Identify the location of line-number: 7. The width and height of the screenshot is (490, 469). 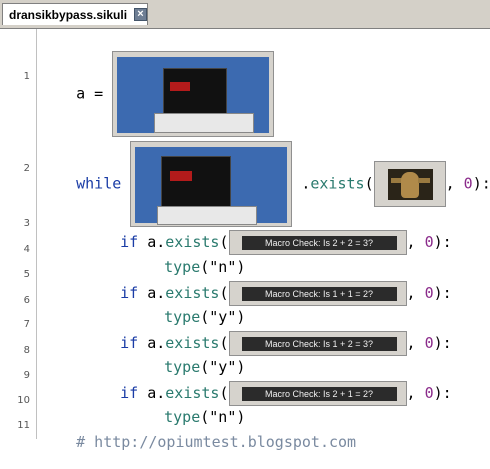
(26, 324).